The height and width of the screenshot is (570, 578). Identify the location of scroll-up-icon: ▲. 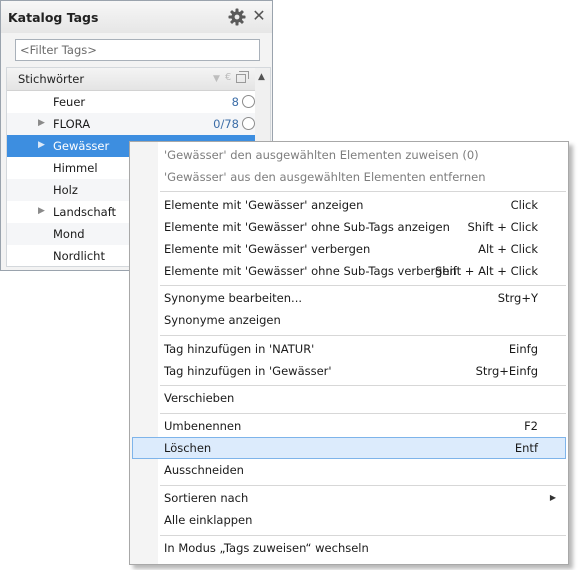
(261, 77).